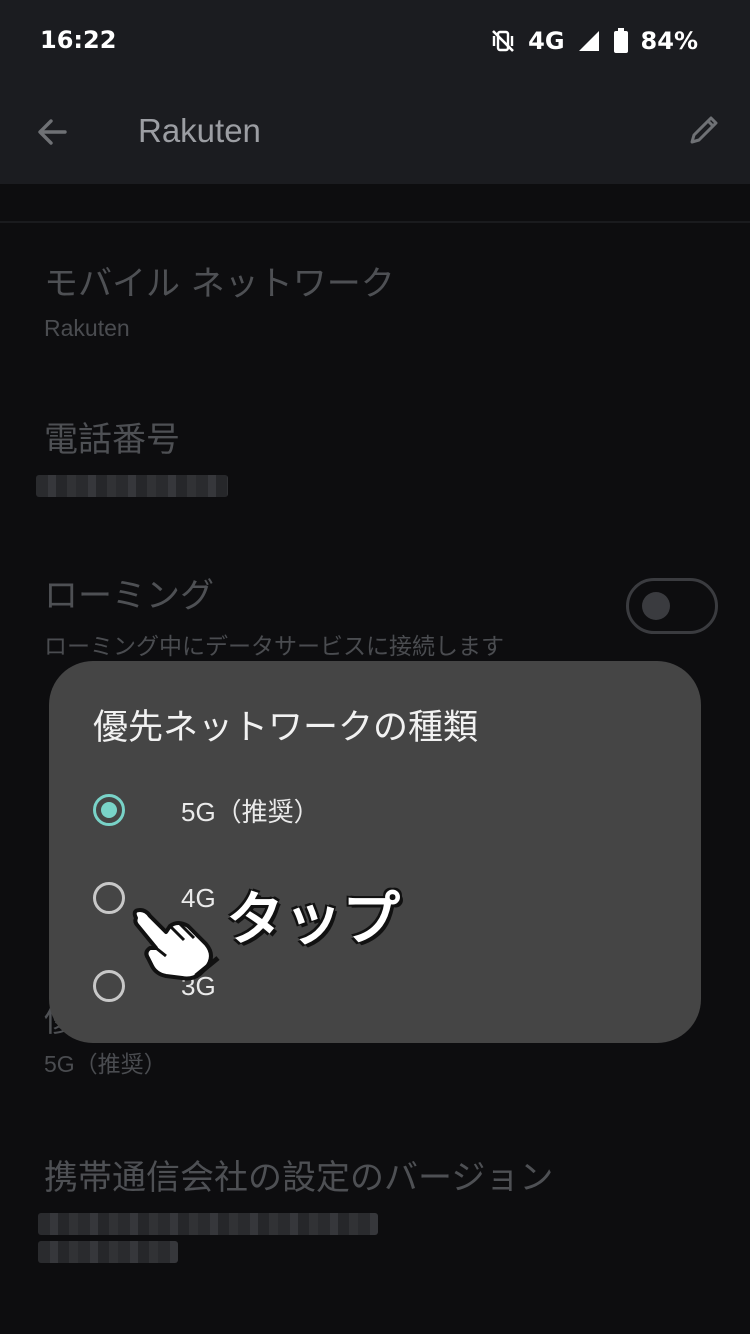  What do you see at coordinates (669, 41) in the screenshot?
I see `battery-level: 84%` at bounding box center [669, 41].